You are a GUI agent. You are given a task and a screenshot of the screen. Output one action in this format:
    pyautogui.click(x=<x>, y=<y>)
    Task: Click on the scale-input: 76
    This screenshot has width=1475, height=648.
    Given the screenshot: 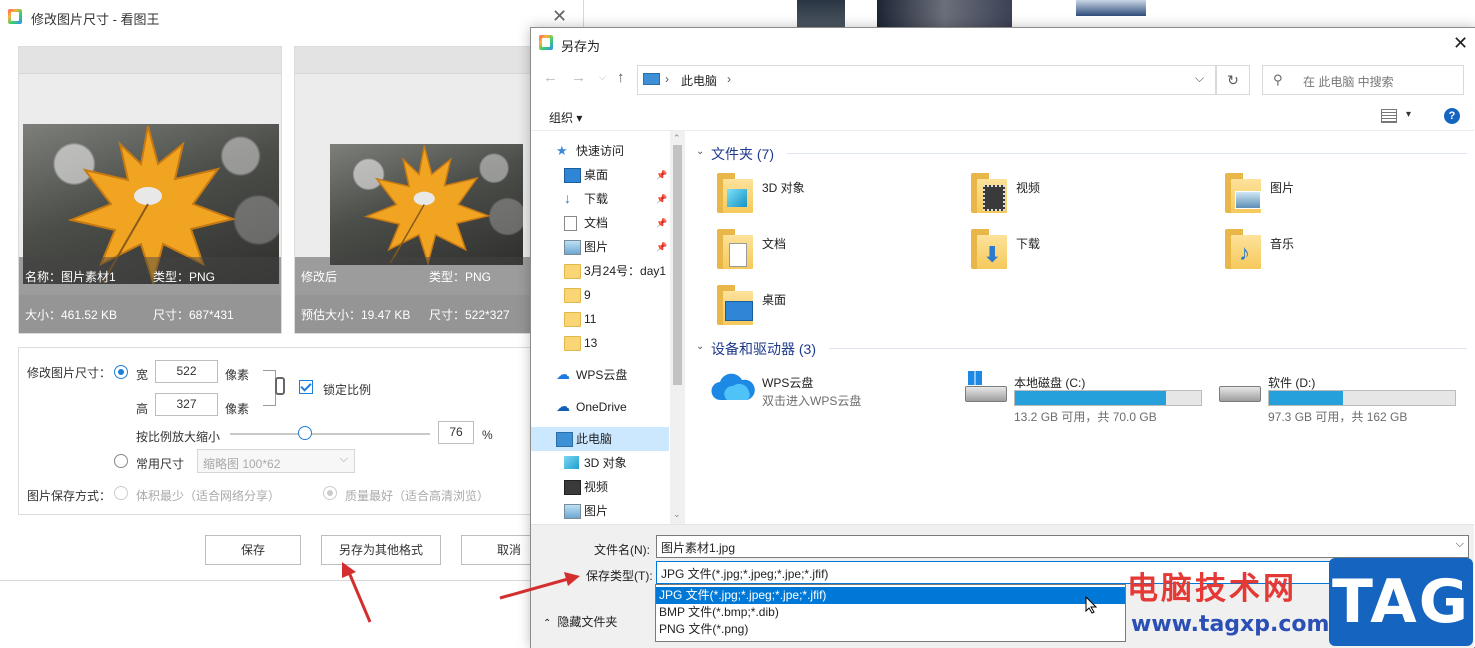 What is the action you would take?
    pyautogui.click(x=456, y=432)
    